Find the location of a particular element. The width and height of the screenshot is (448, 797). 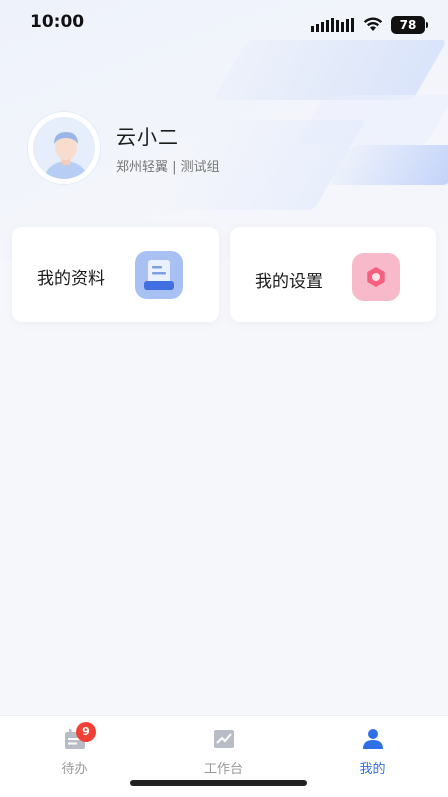

my-settings-card: 我的设置 is located at coordinates (333, 274).